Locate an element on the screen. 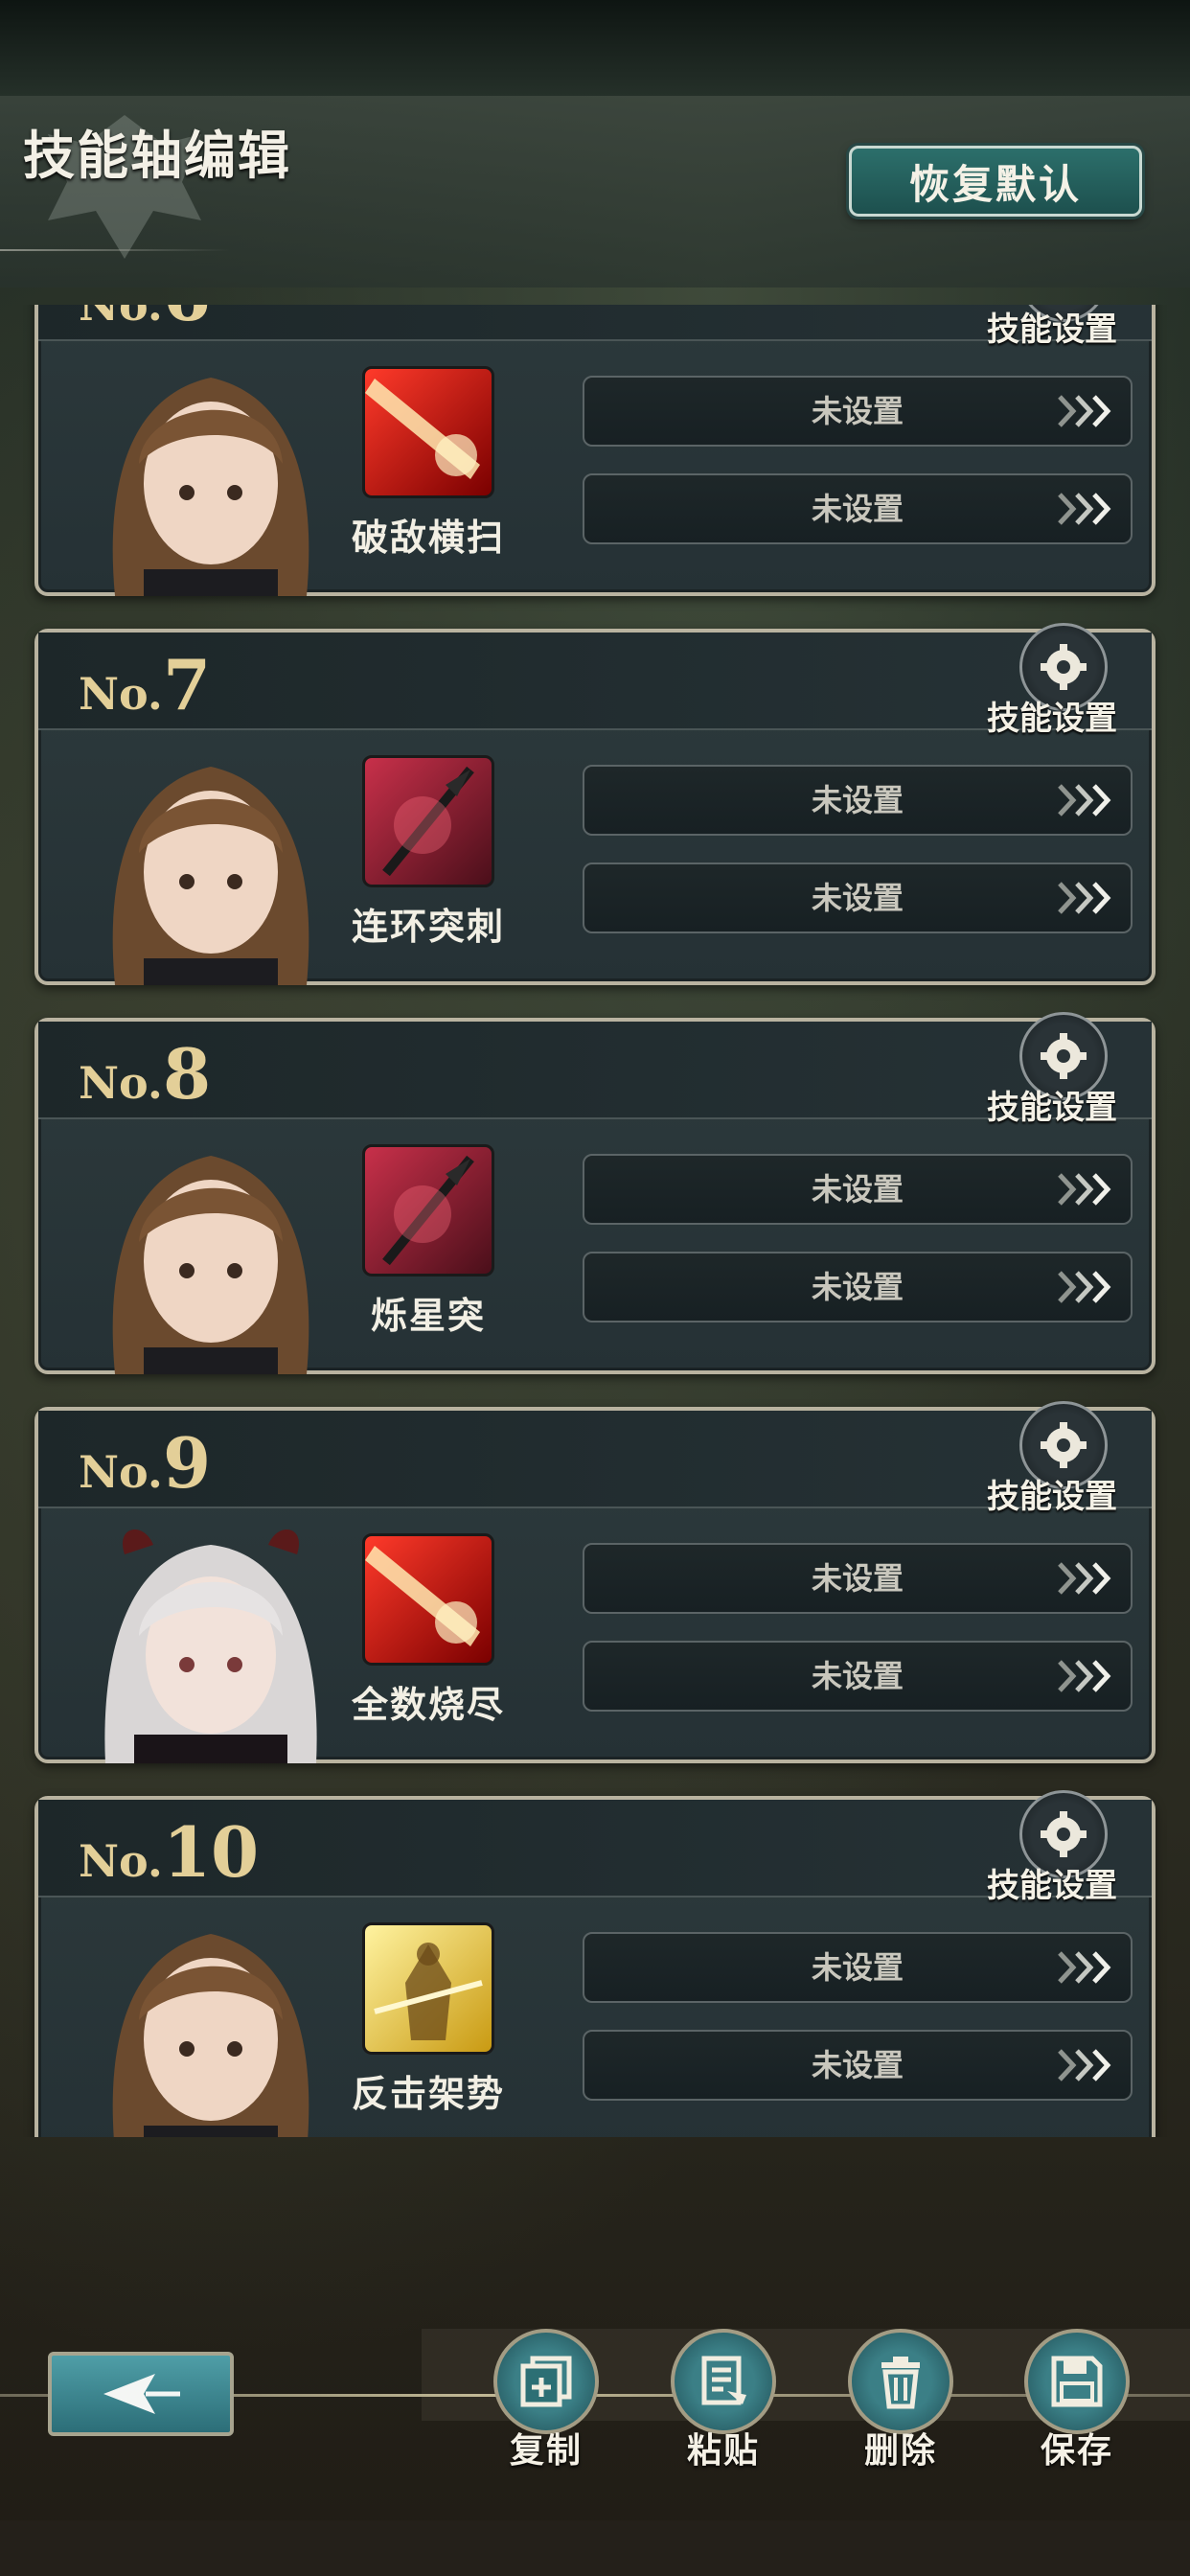  skill-name: 烁星突 is located at coordinates (428, 1316).